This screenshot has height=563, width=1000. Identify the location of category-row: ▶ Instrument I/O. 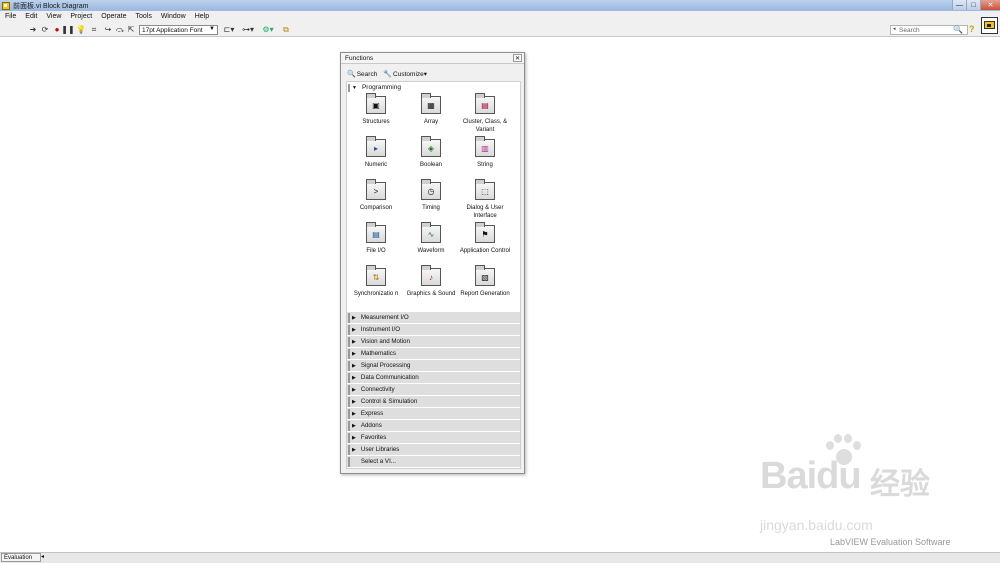
(433, 330).